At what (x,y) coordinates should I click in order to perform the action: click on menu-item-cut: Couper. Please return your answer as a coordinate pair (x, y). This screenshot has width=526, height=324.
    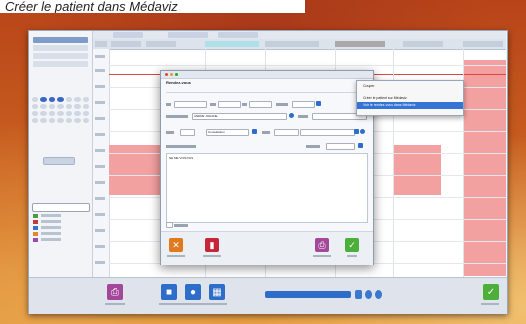
    Looking at the image, I should click on (410, 86).